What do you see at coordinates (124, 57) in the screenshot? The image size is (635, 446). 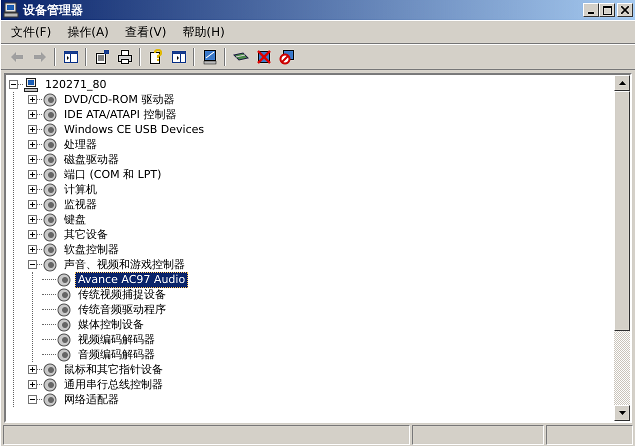 I see `printer-icon` at bounding box center [124, 57].